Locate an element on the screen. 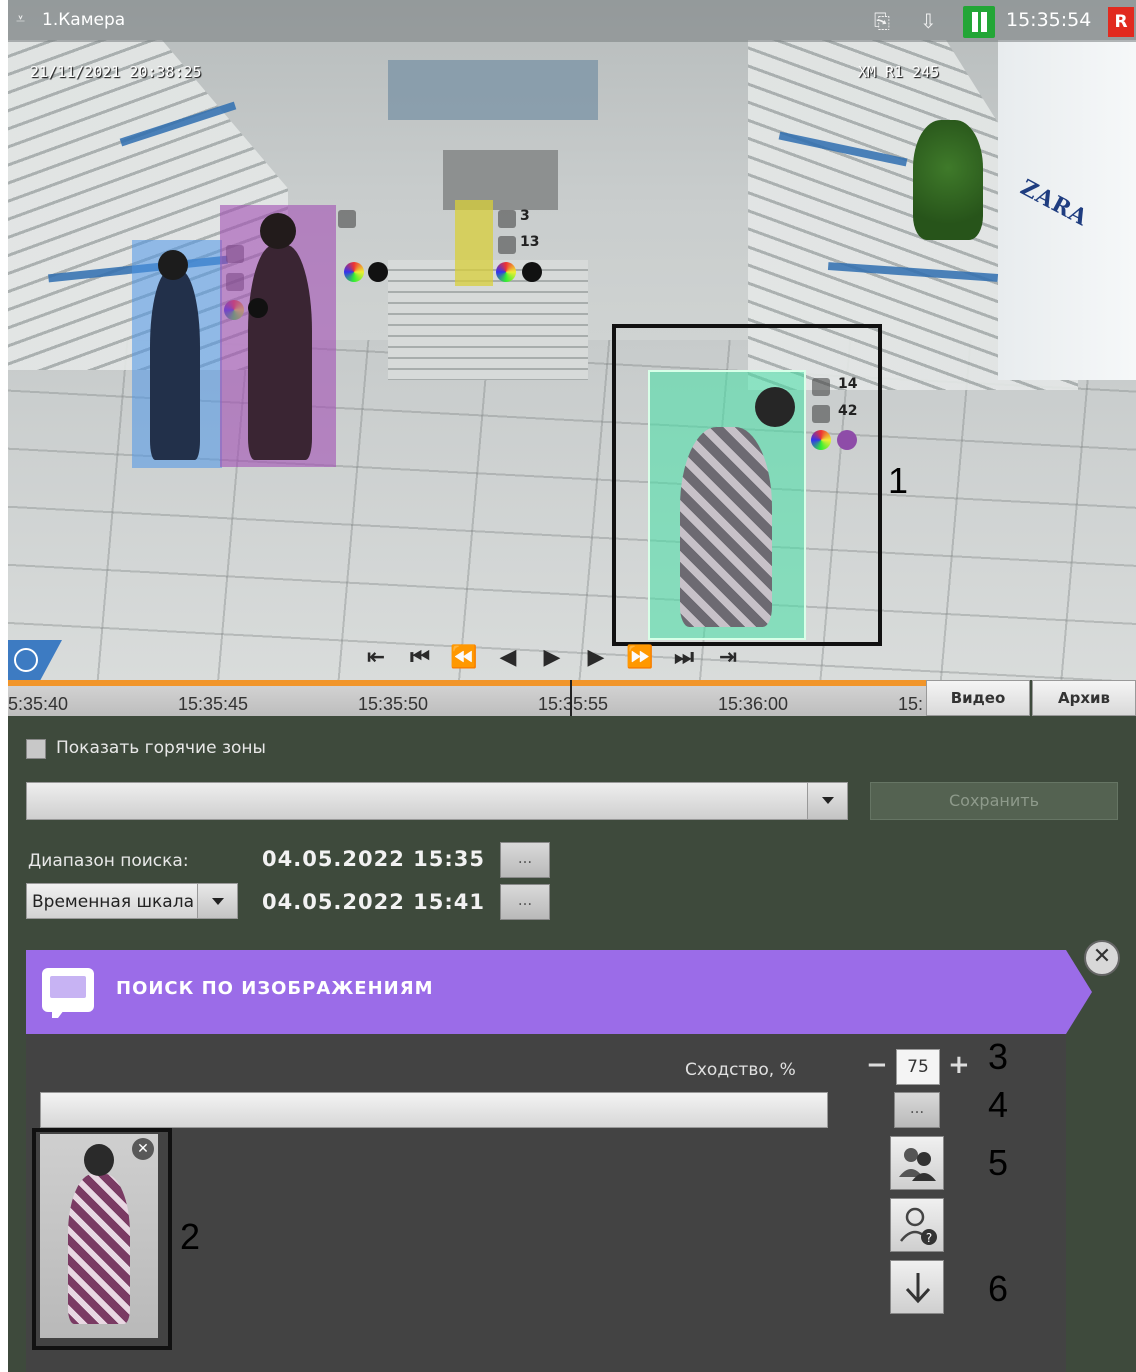 The width and height of the screenshot is (1136, 1372). playback-controls: ⇤ ⏮ ⏪ ◀ ▶ ▶ ⏩ ⏭ ⇥ is located at coordinates (552, 657).